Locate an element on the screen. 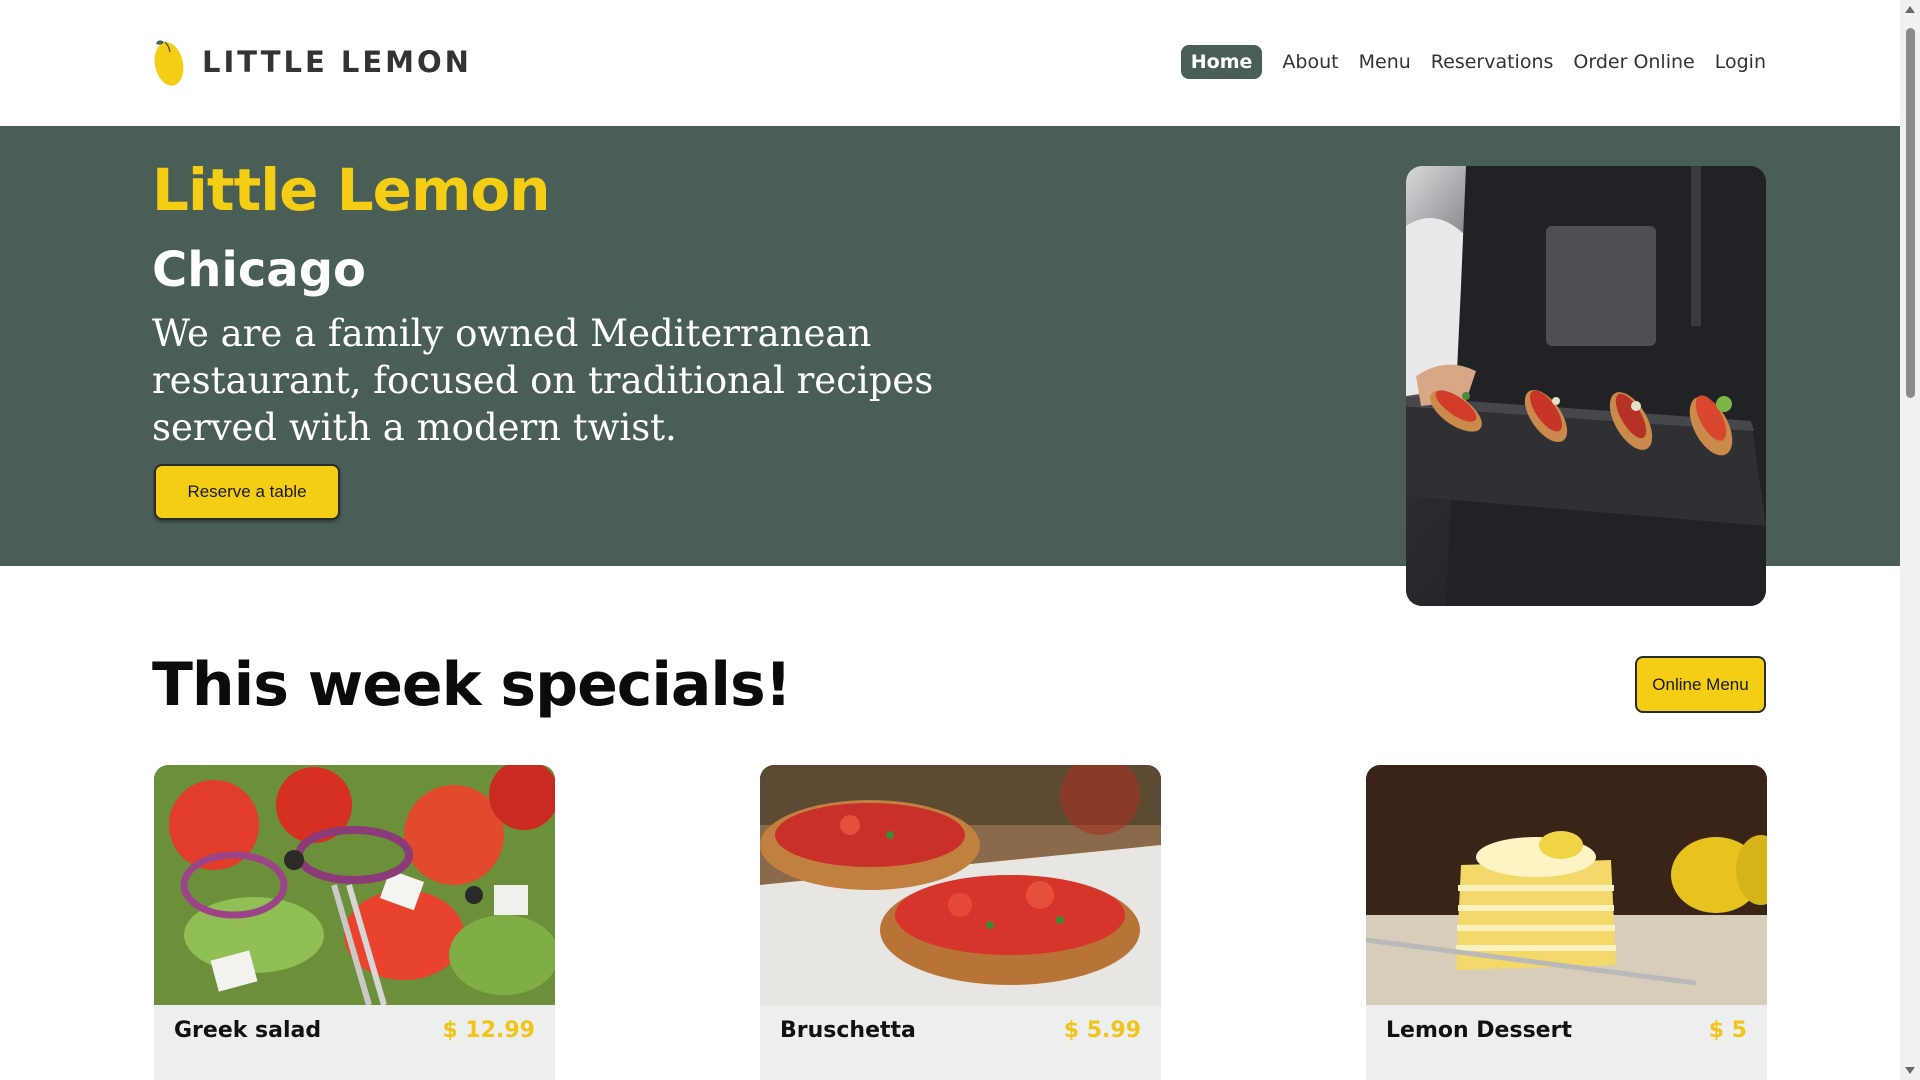 The image size is (1920, 1080). nav-reservations: Reservations is located at coordinates (1492, 62).